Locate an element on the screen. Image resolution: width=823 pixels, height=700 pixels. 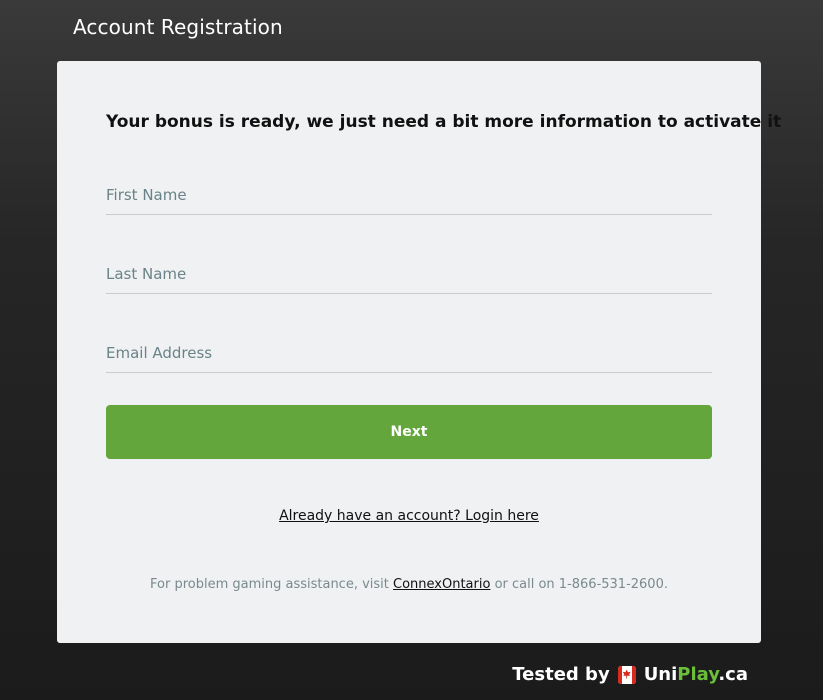
tested-by-label: Tested by is located at coordinates (561, 674).